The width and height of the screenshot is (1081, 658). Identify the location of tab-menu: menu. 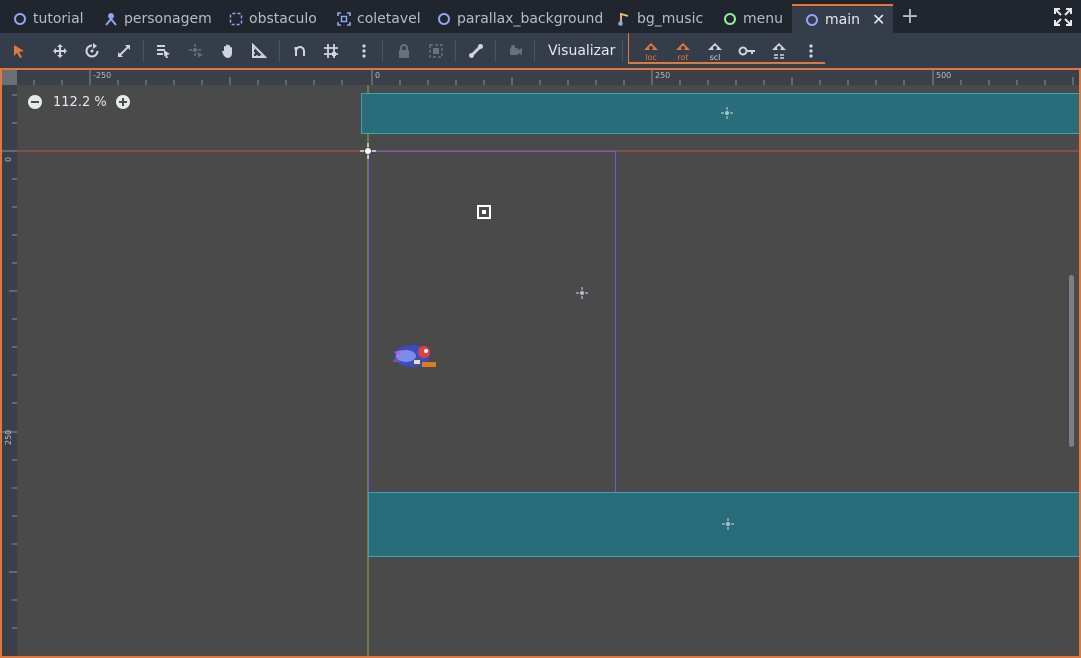
(752, 18).